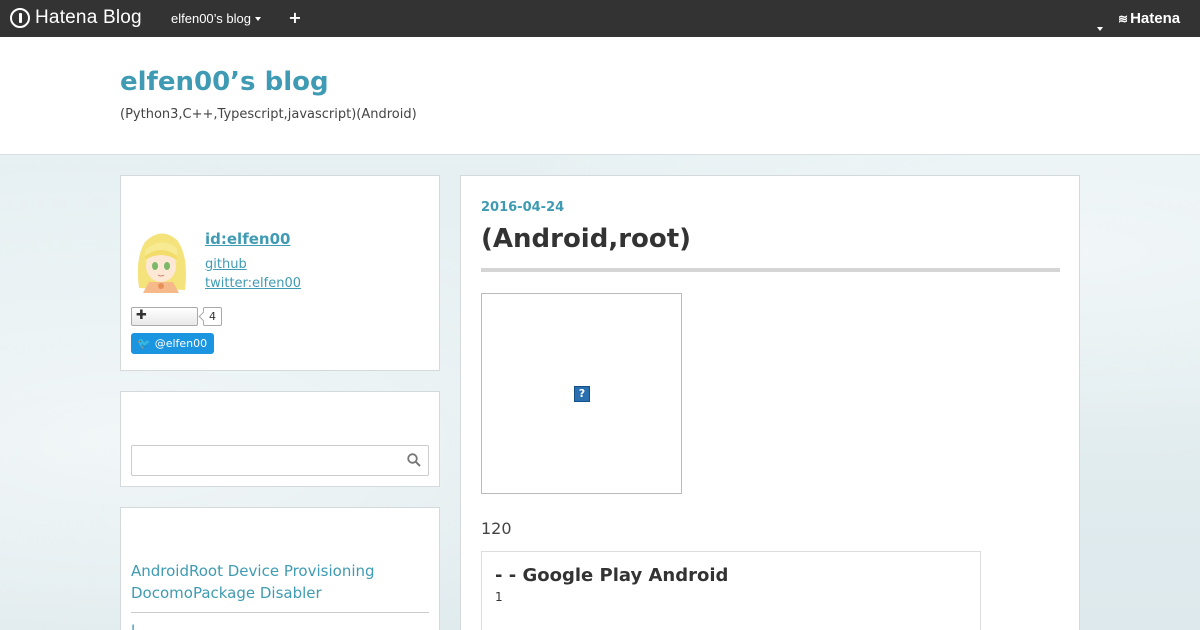 The height and width of the screenshot is (630, 1200). What do you see at coordinates (211, 18) in the screenshot?
I see `blog-selector-label: elfen00’s blog` at bounding box center [211, 18].